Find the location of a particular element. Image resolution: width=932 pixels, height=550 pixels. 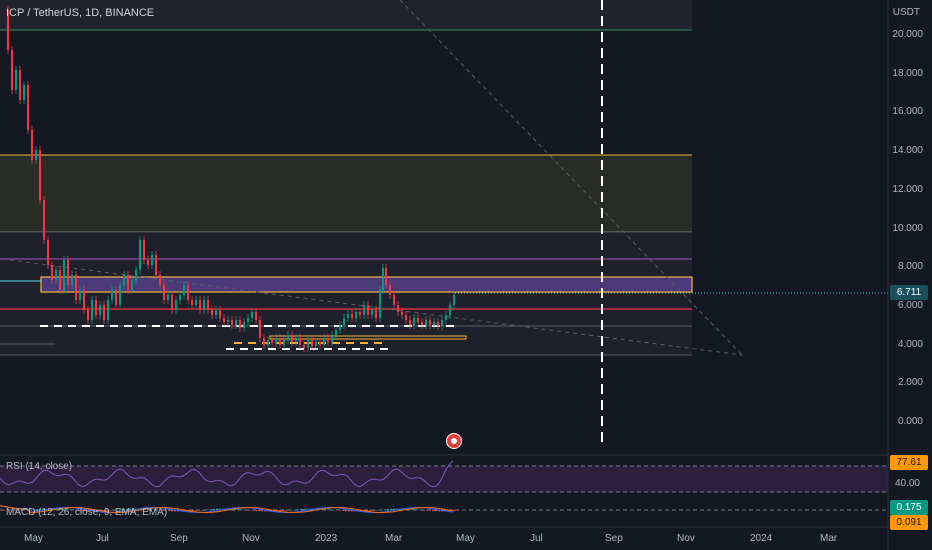

price-tick-label: 16.000 is located at coordinates (907, 112).